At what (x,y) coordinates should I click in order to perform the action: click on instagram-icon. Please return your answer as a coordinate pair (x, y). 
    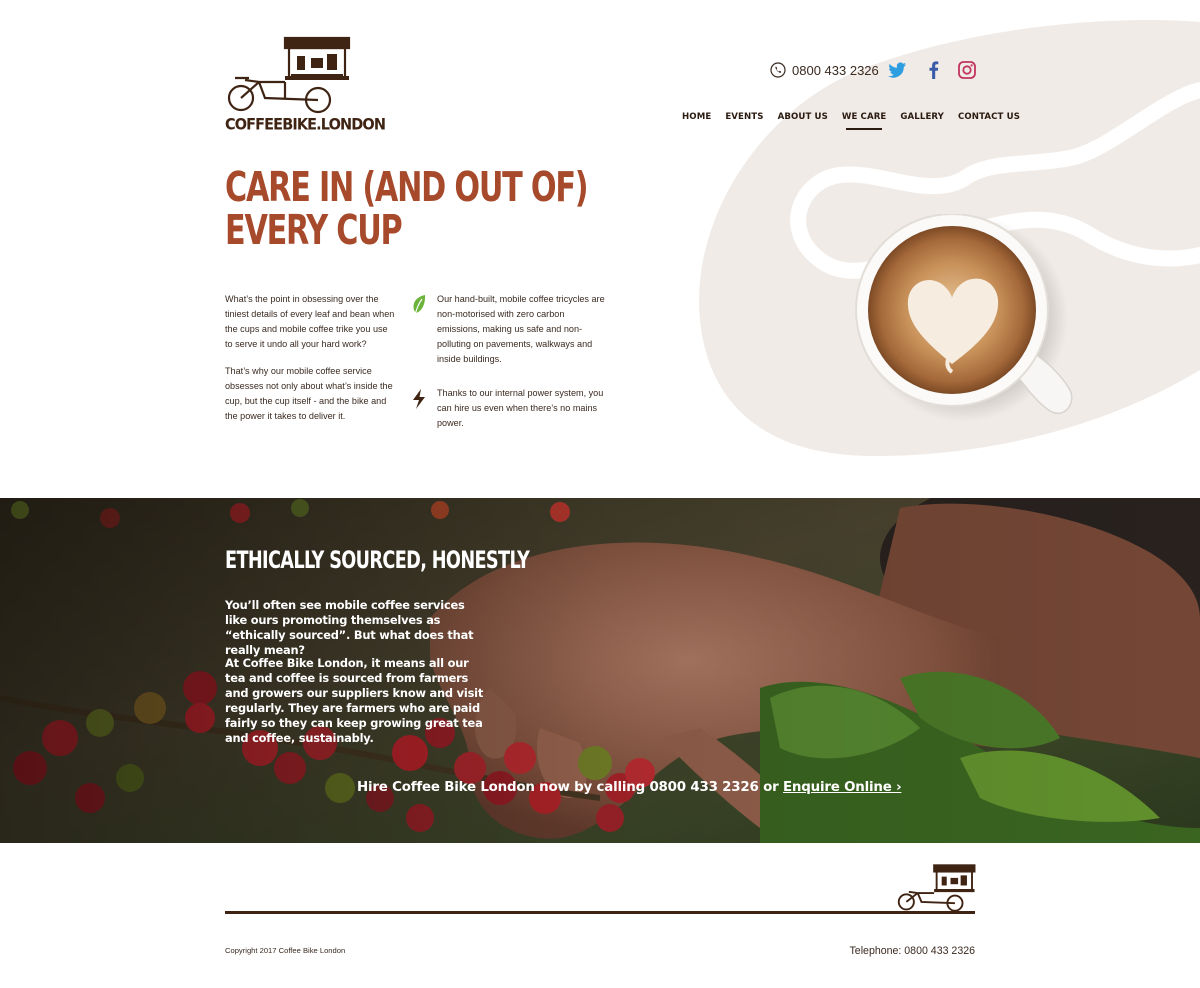
    Looking at the image, I should click on (967, 70).